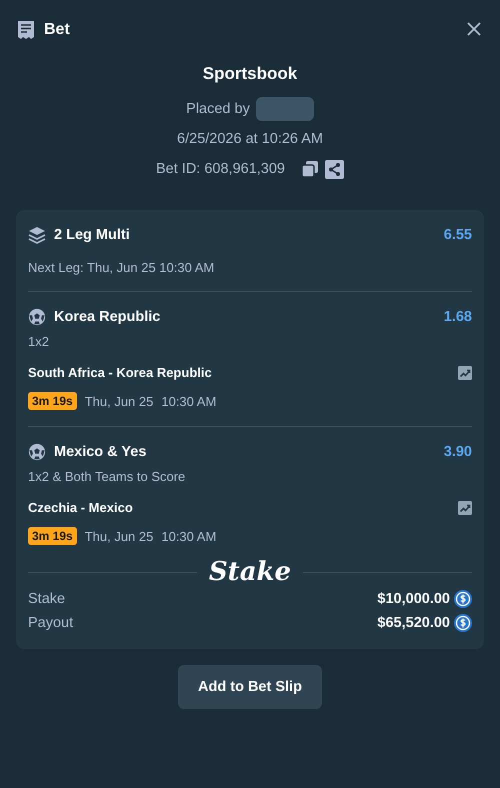 This screenshot has width=500, height=788. I want to click on redacted-username, so click(285, 109).